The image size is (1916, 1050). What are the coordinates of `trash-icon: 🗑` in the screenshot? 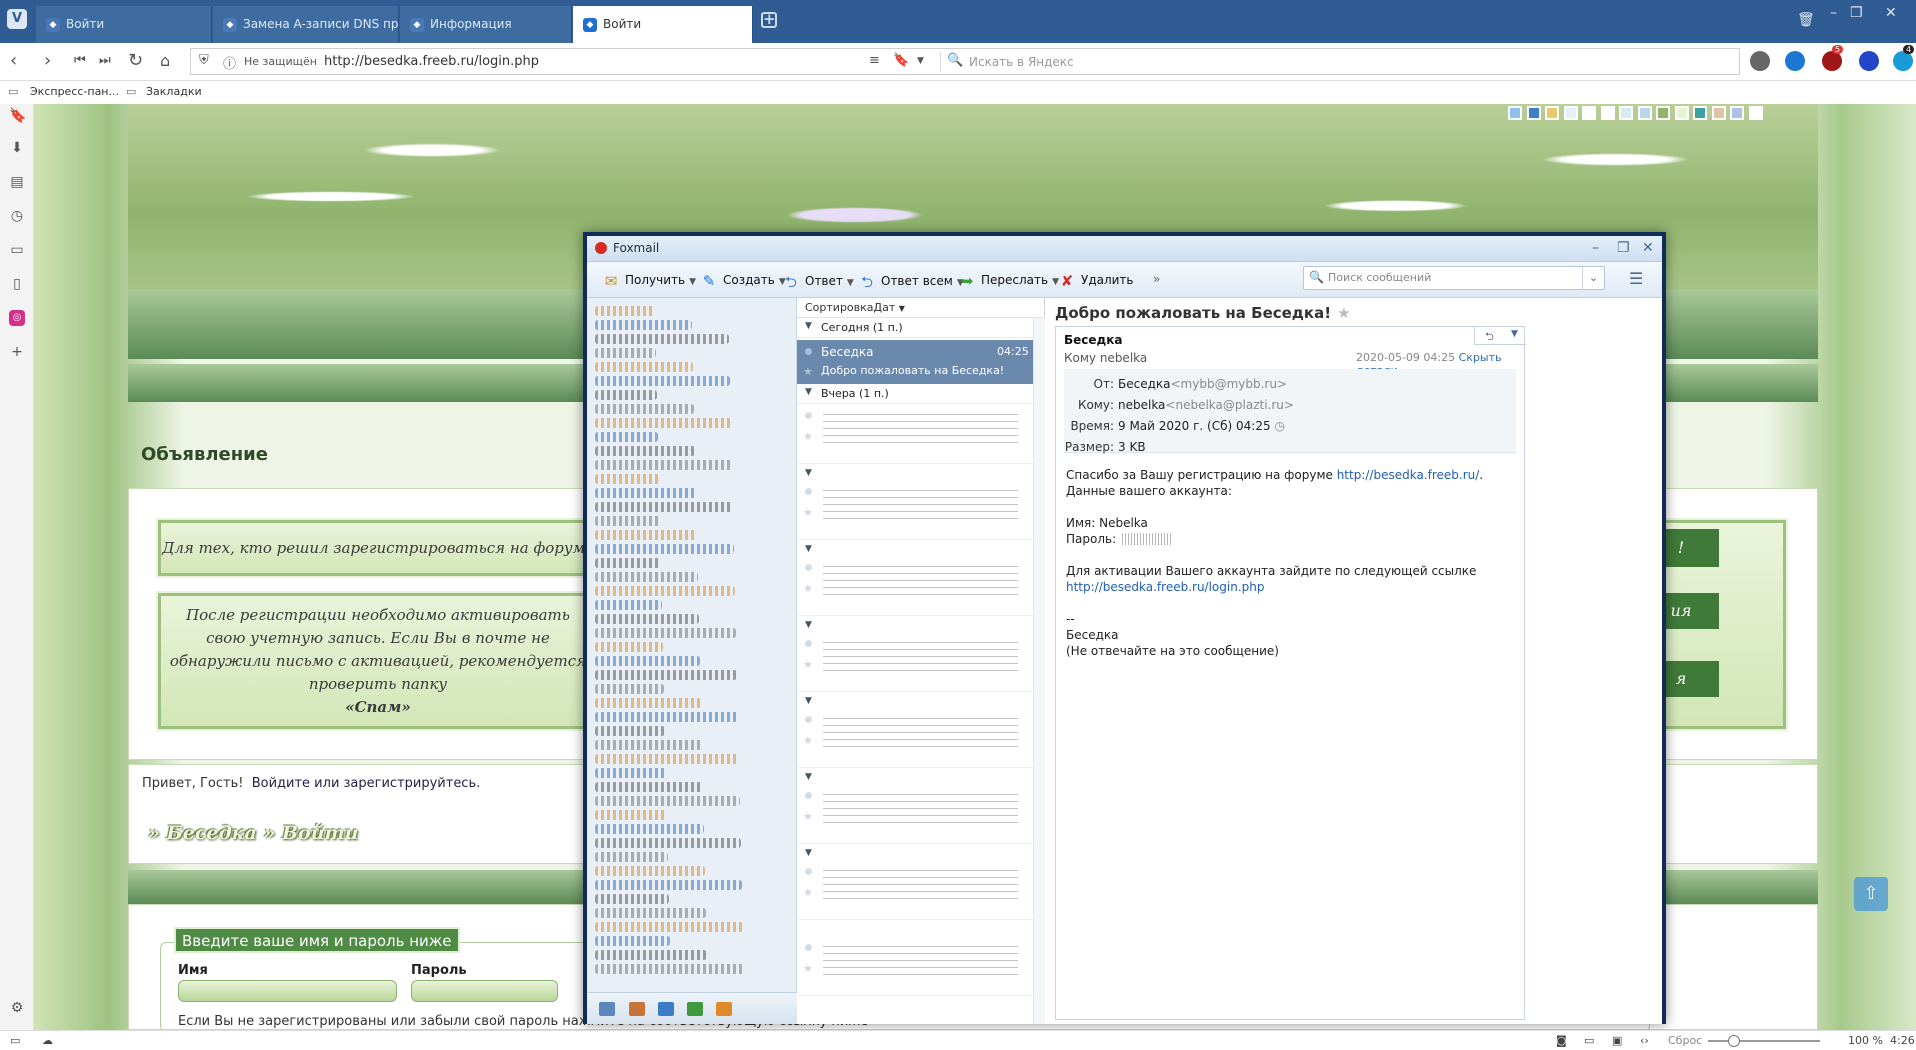 It's located at (1806, 20).